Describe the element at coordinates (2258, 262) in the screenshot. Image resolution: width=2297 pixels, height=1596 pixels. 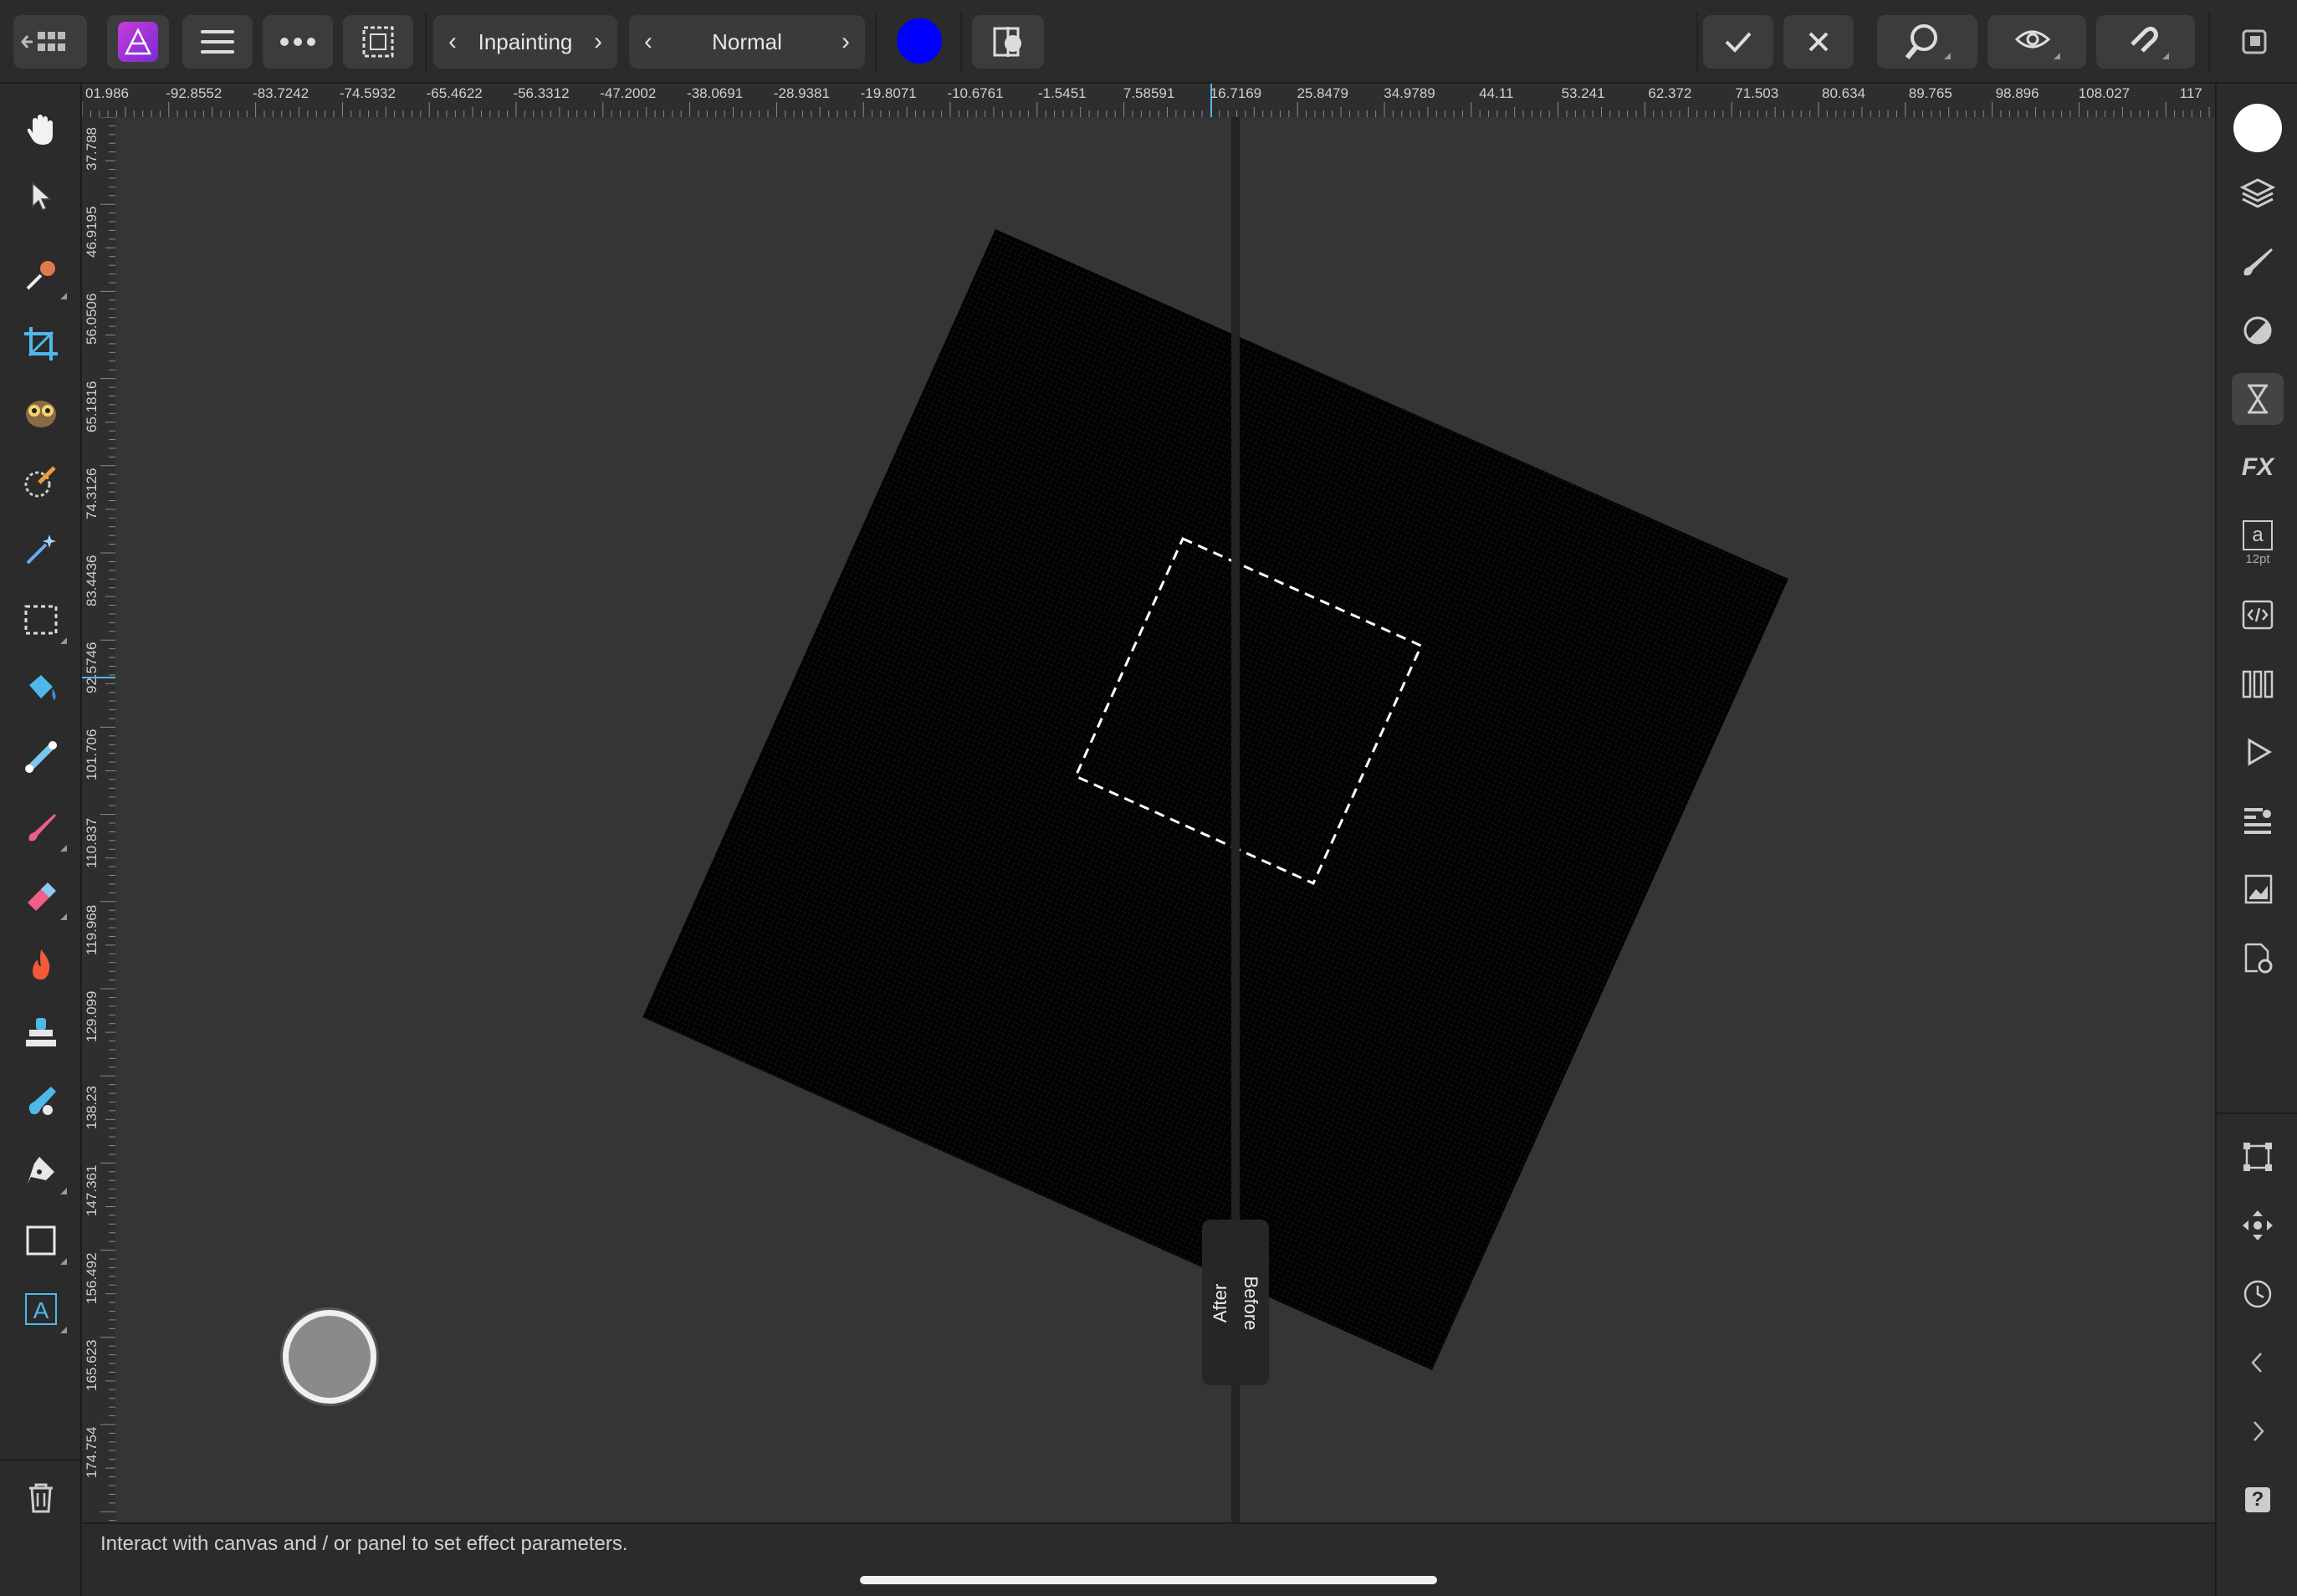
I see `brushes-panel-button` at that location.